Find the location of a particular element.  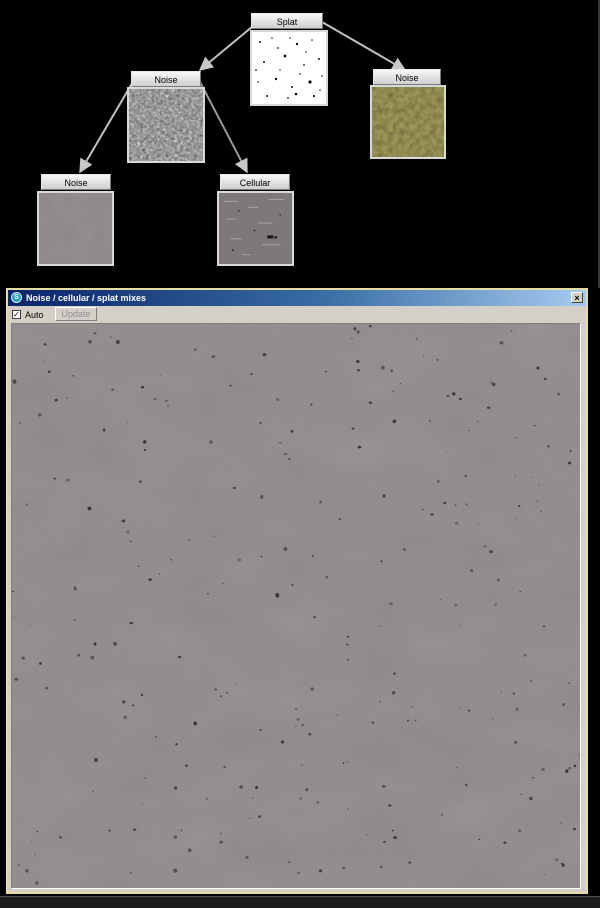

preview-toolbar: ✓ Auto Update is located at coordinates (297, 315).